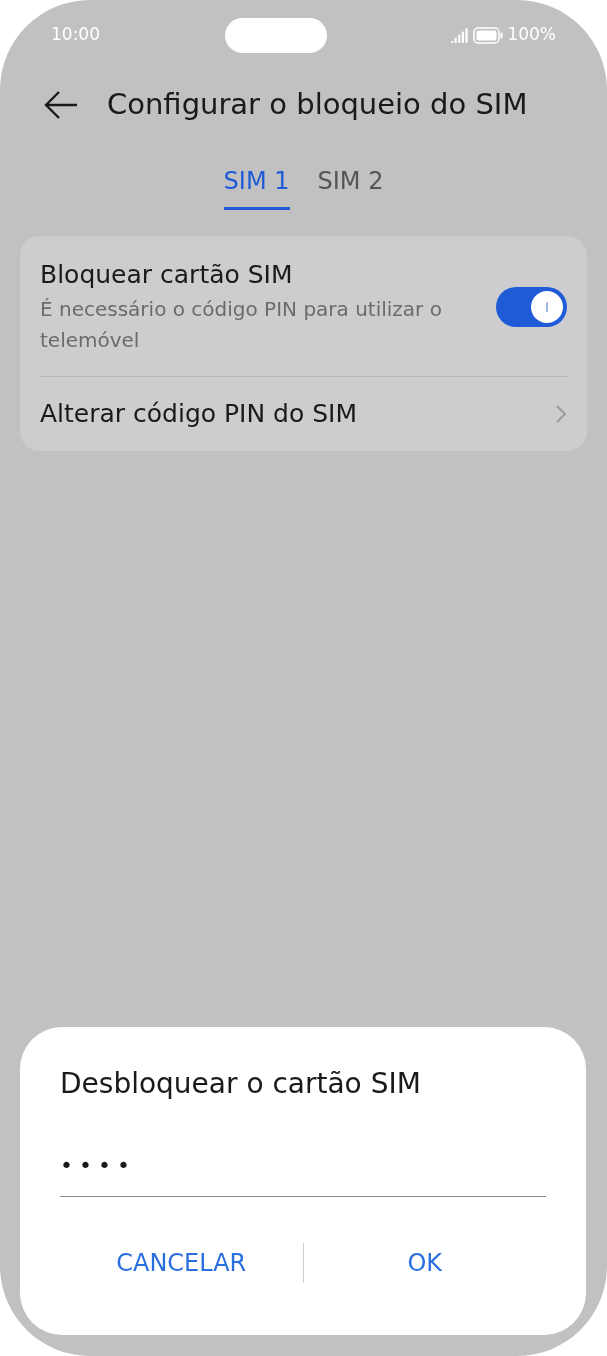  What do you see at coordinates (424, 1263) in the screenshot?
I see `dialog-button: OK` at bounding box center [424, 1263].